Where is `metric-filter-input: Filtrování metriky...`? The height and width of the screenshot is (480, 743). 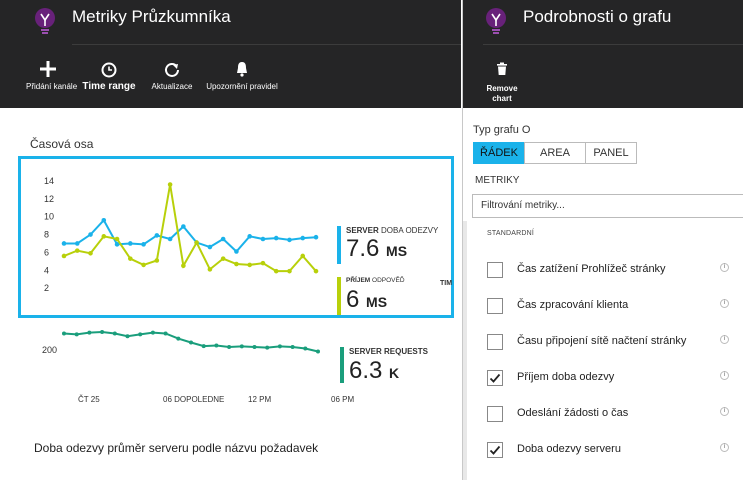 metric-filter-input: Filtrování metriky... is located at coordinates (607, 206).